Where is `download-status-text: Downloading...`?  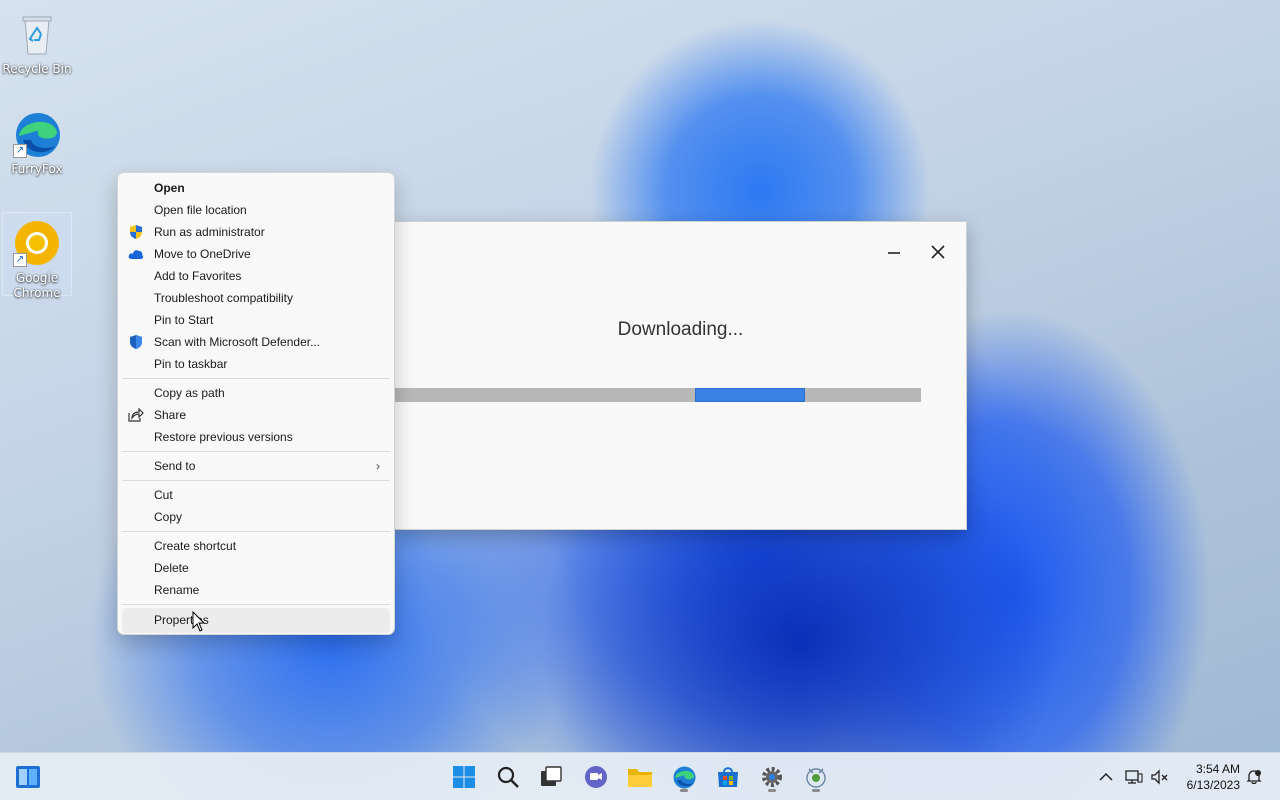 download-status-text: Downloading... is located at coordinates (680, 329).